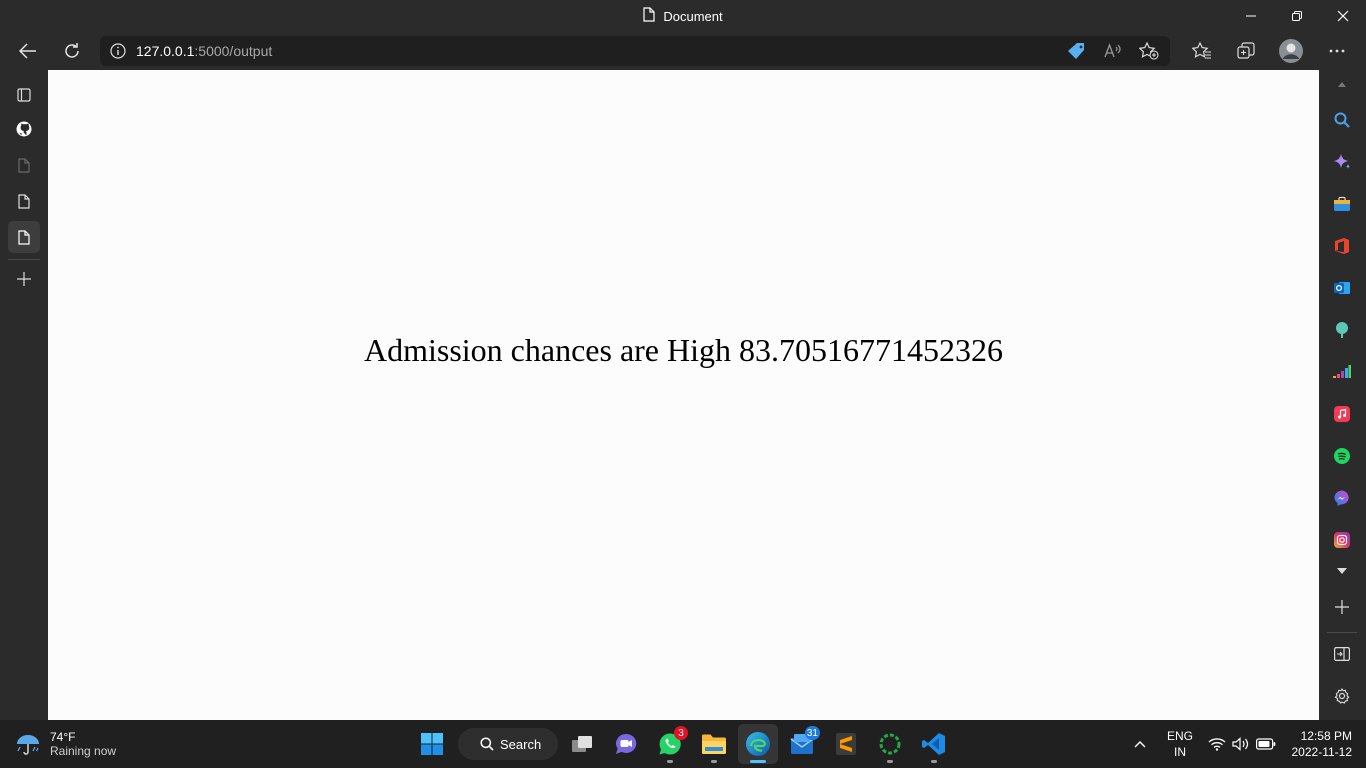 The image size is (1366, 768). I want to click on tree-icon, so click(1342, 330).